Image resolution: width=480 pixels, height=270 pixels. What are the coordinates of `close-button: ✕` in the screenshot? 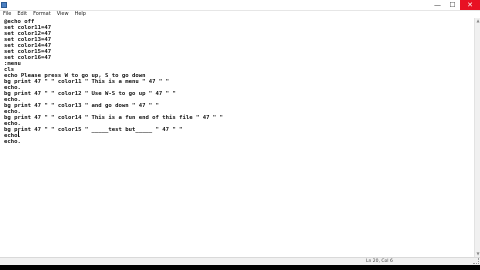 It's located at (470, 5).